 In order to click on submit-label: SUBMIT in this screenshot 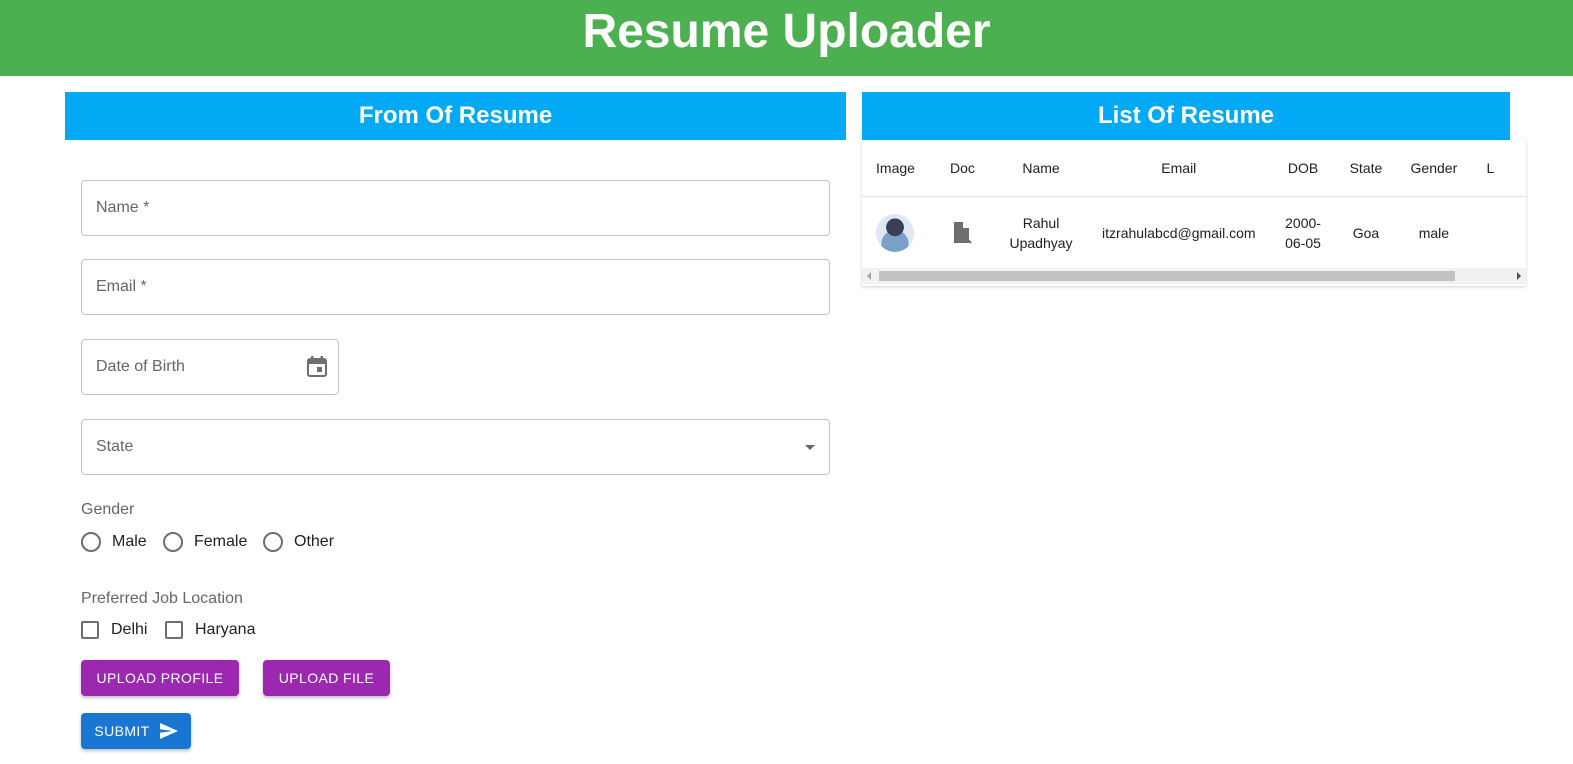, I will do `click(122, 731)`.